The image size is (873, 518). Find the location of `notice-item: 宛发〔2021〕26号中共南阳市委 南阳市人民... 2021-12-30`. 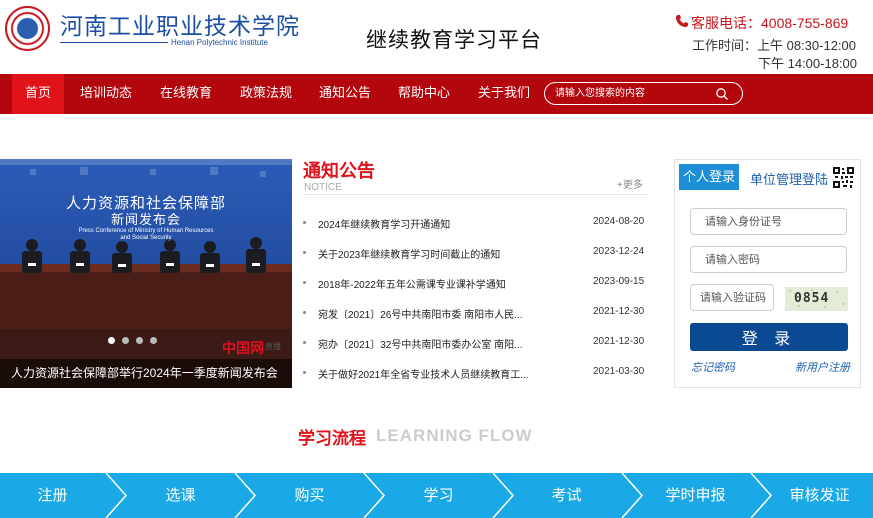

notice-item: 宛发〔2021〕26号中共南阳市委 南阳市人民... 2021-12-30 is located at coordinates (475, 314).